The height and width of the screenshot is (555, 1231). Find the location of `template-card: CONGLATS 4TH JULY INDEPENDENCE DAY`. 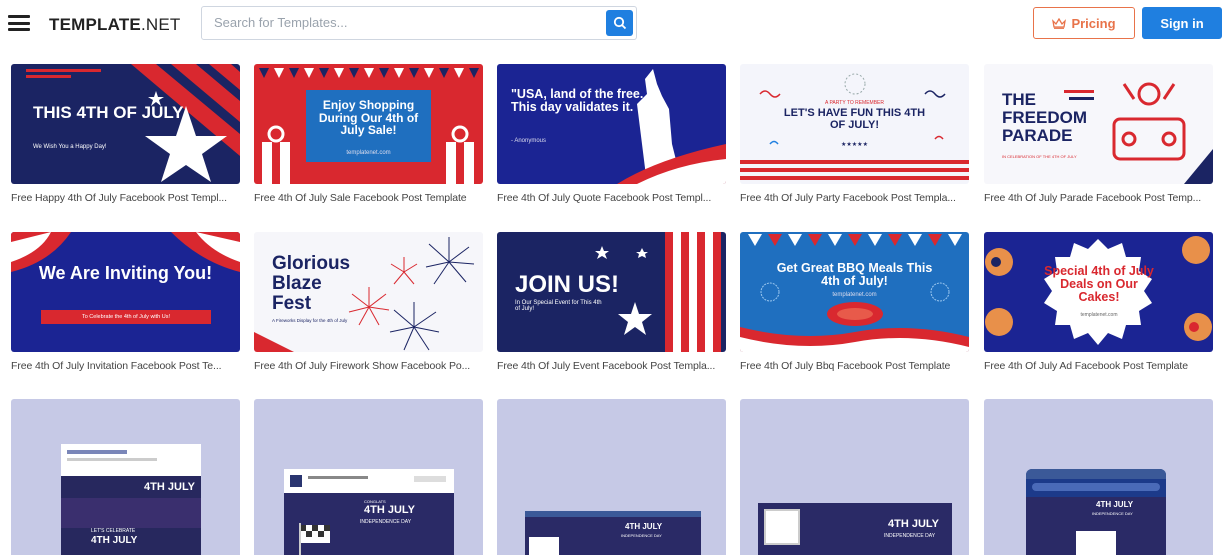

template-card: CONGLATS 4TH JULY INDEPENDENCE DAY is located at coordinates (368, 477).